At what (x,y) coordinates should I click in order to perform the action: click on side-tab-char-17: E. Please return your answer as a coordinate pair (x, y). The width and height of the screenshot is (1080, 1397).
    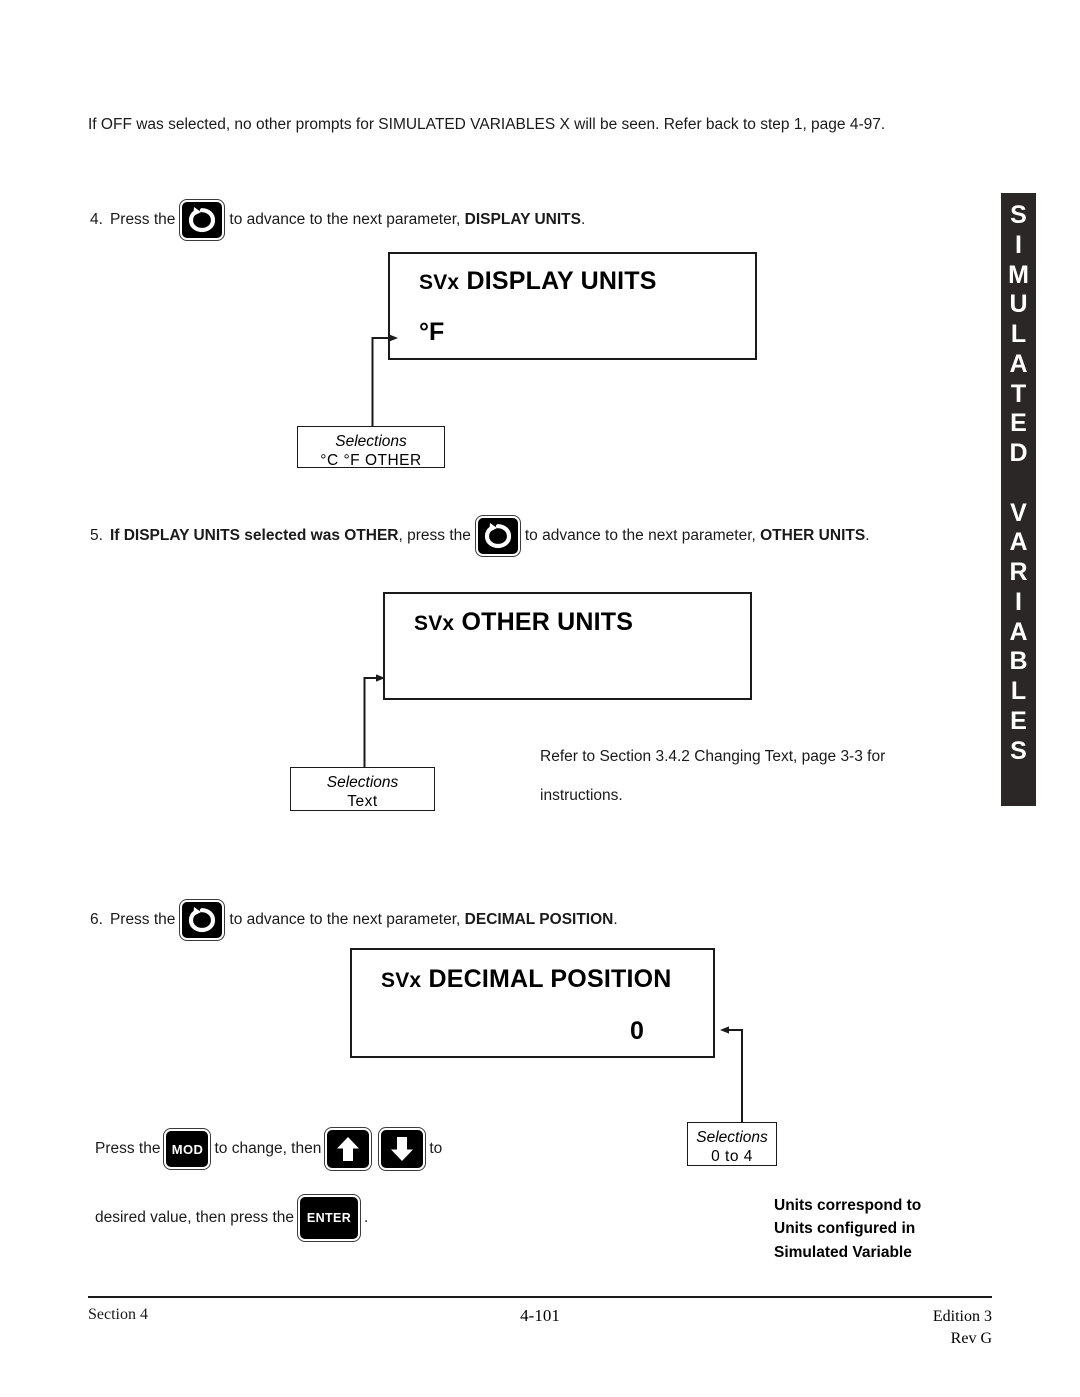
    Looking at the image, I should click on (1018, 720).